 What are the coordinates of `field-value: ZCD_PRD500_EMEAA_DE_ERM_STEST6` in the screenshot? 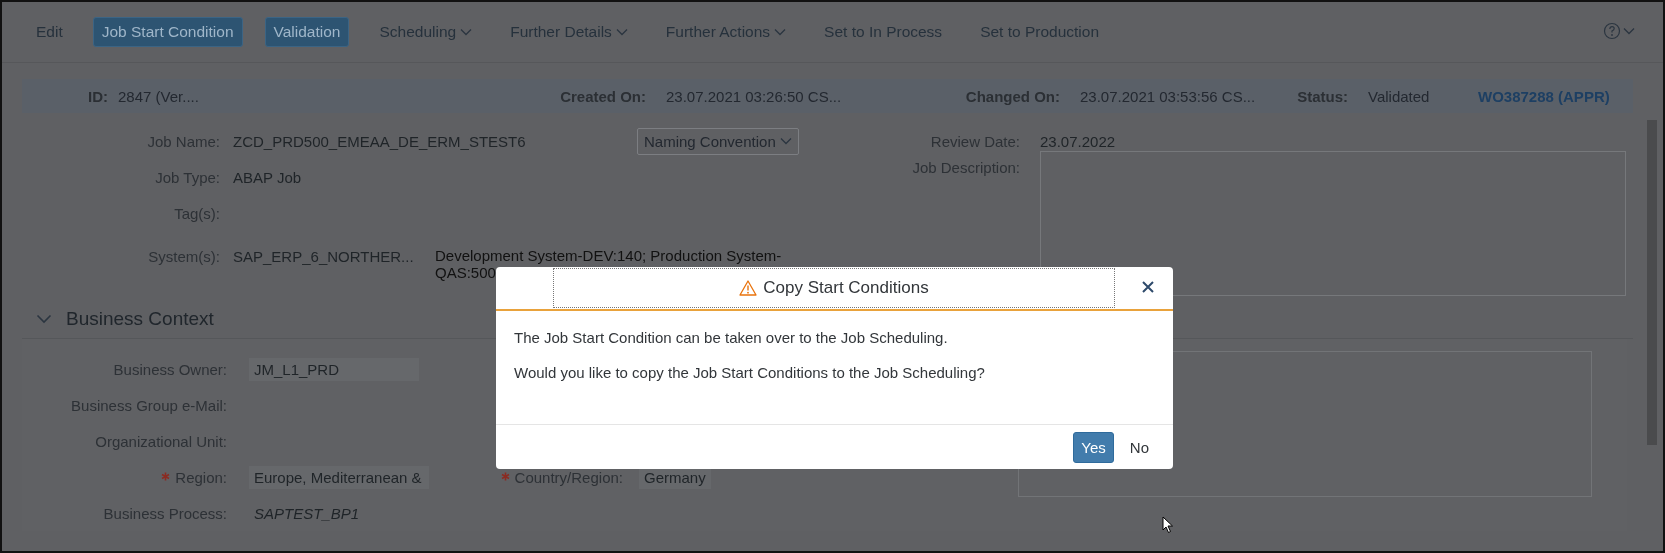 It's located at (380, 141).